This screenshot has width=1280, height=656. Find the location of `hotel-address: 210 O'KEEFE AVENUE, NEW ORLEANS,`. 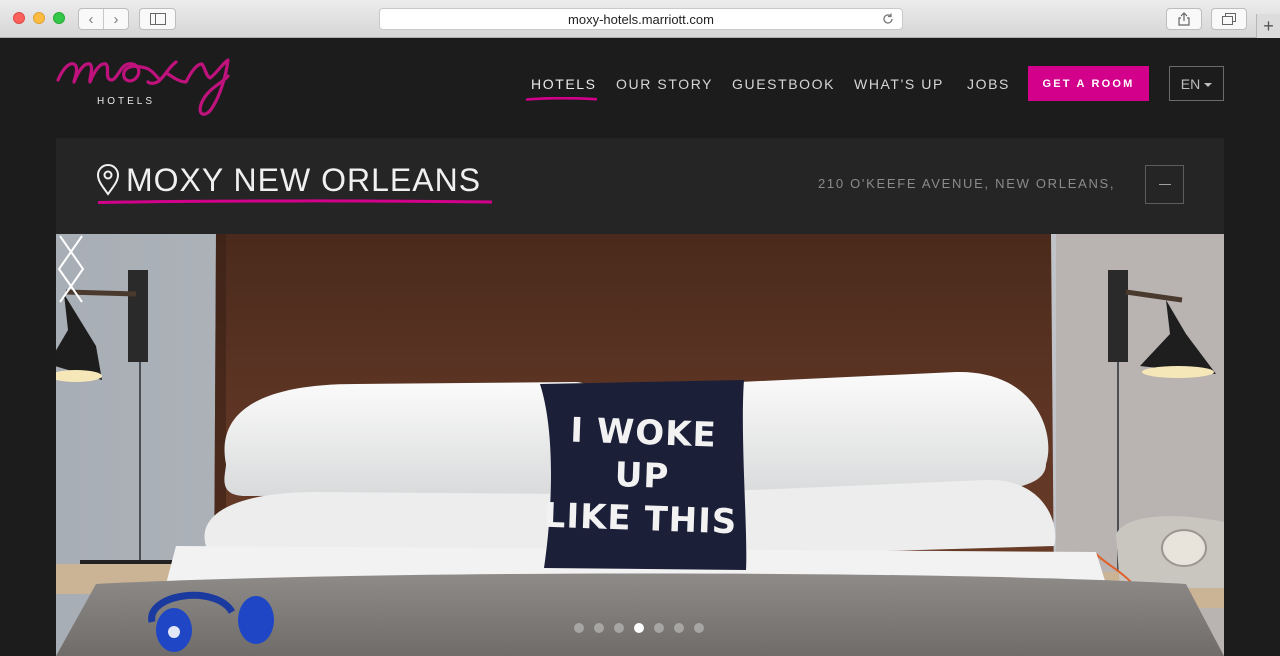

hotel-address: 210 O'KEEFE AVENUE, NEW ORLEANS, is located at coordinates (967, 183).